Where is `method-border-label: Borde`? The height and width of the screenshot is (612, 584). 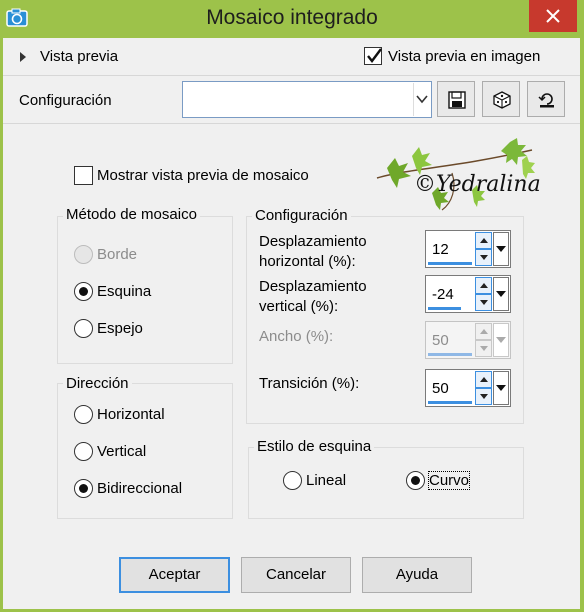
method-border-label: Borde is located at coordinates (117, 254).